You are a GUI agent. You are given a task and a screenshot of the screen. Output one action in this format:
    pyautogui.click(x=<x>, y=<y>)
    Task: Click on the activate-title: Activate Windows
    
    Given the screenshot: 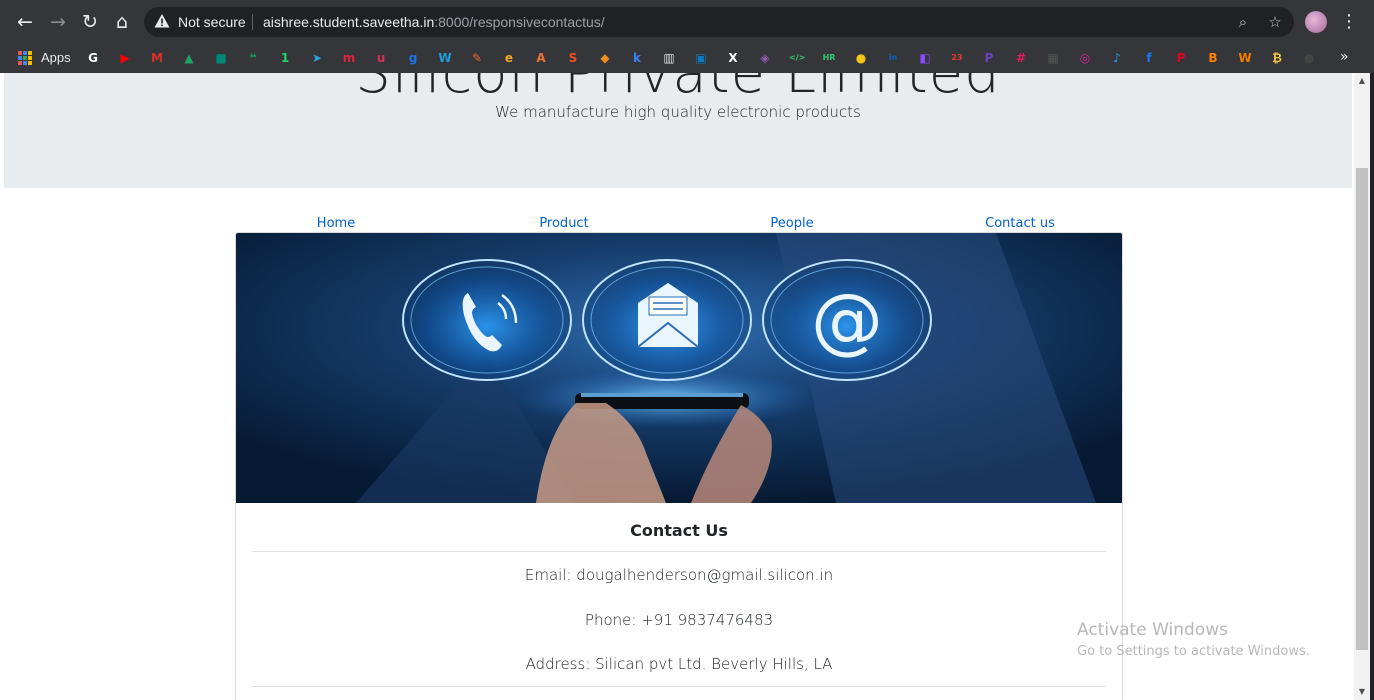 What is the action you would take?
    pyautogui.click(x=1152, y=630)
    